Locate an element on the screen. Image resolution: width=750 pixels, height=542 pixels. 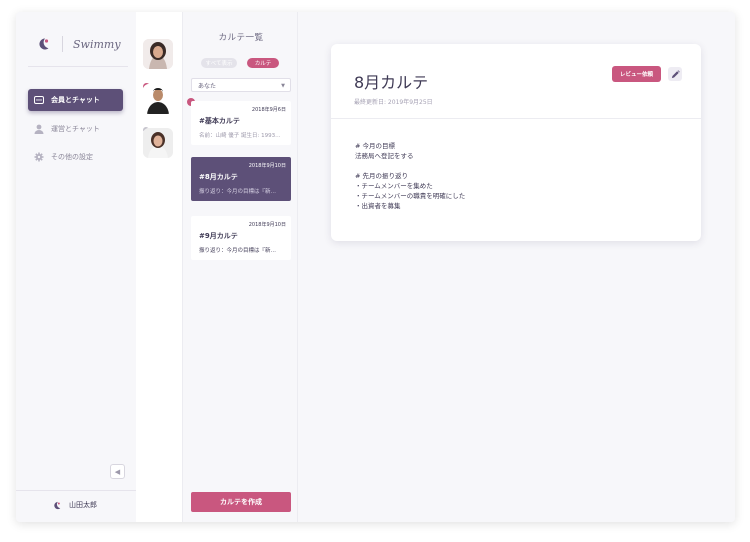
body-line: ・出資者を募集 is located at coordinates (378, 206).